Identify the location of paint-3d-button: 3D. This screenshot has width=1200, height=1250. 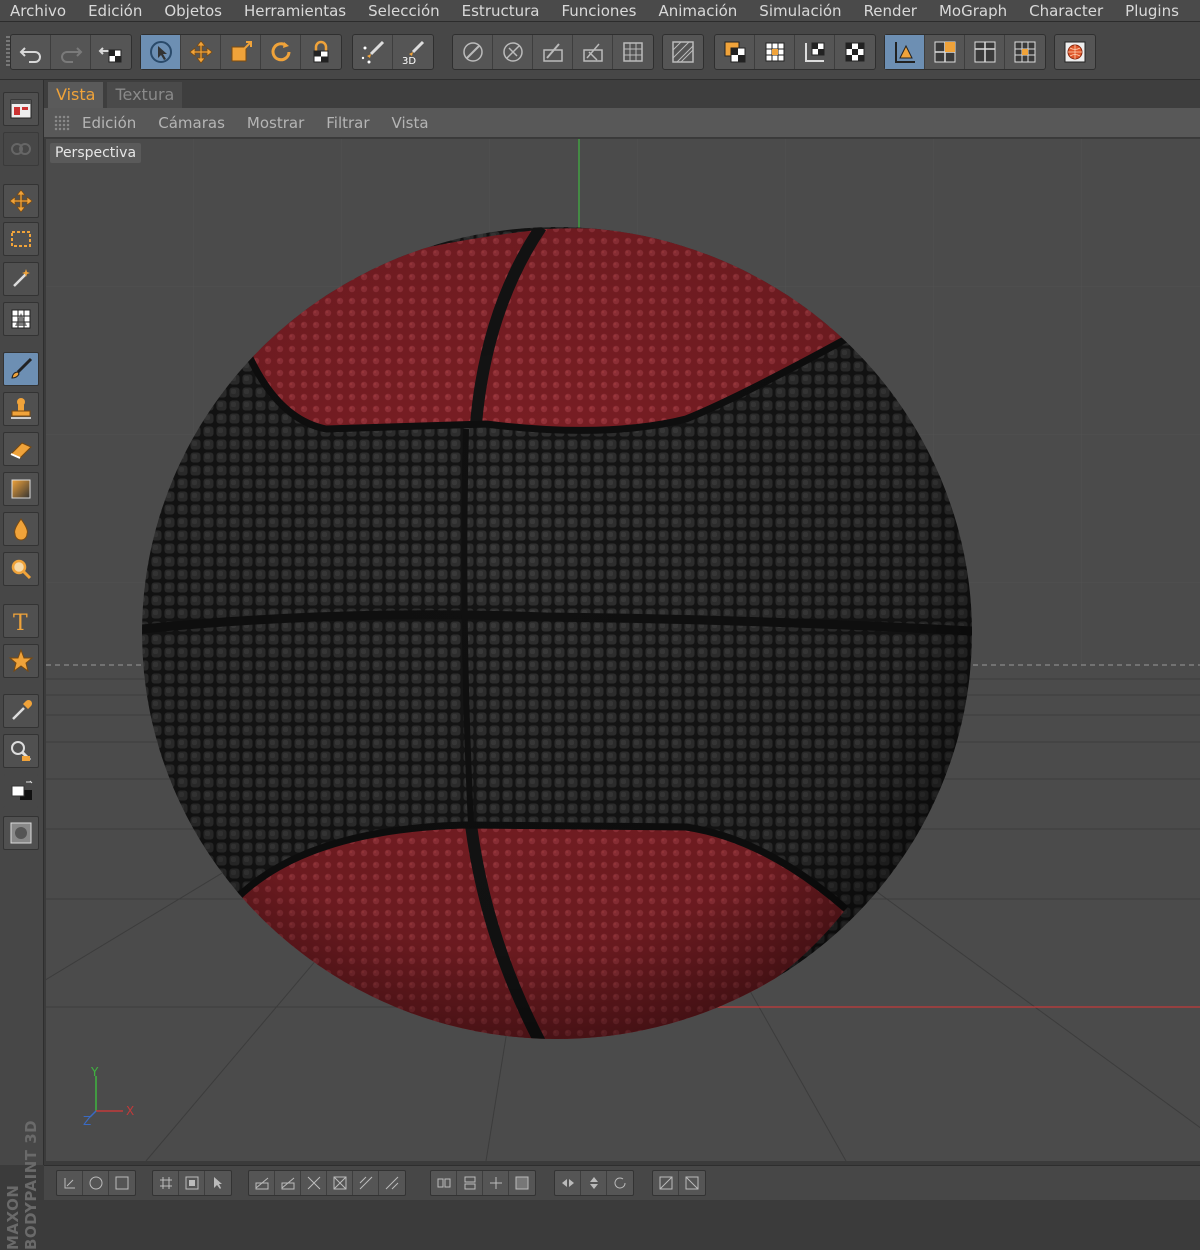
(413, 52).